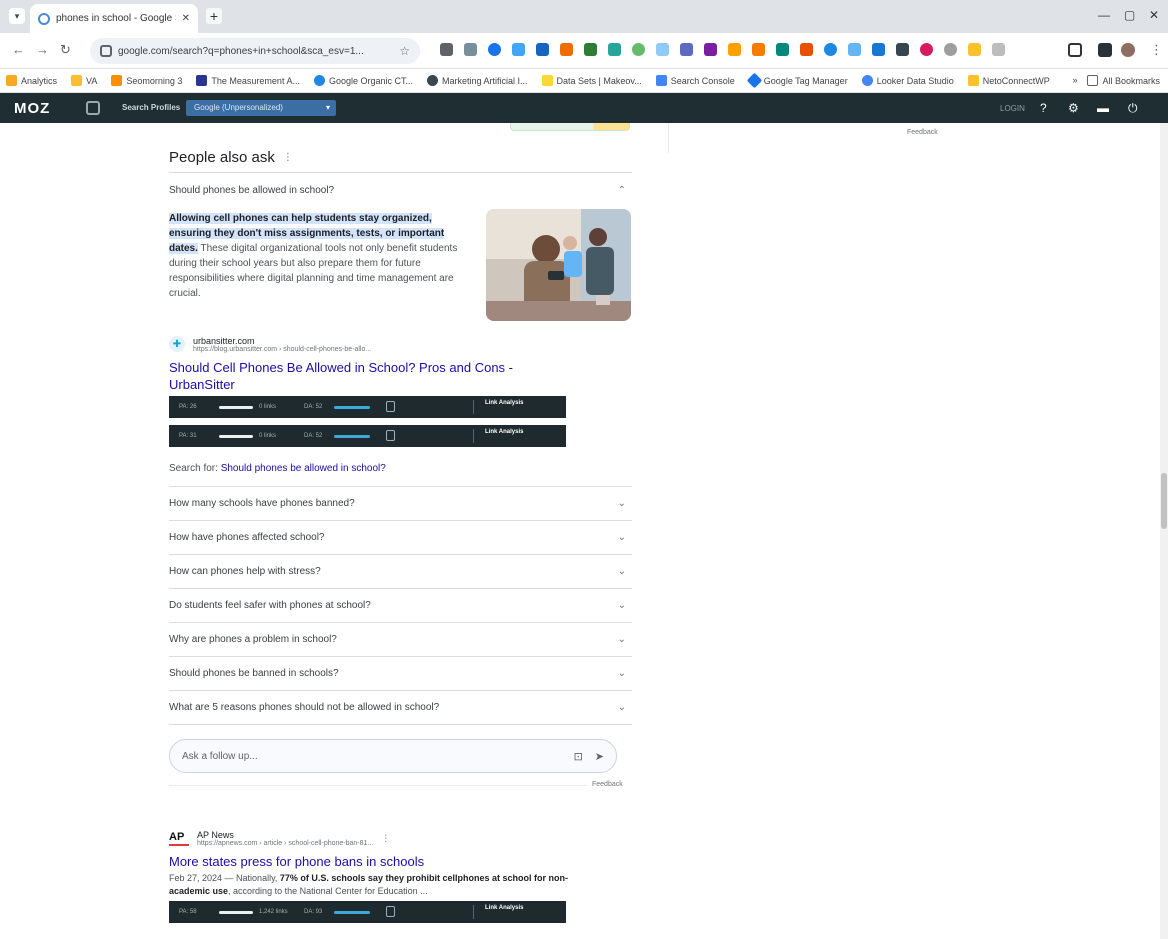 The height and width of the screenshot is (939, 1168). I want to click on send-icon: ➤, so click(599, 756).